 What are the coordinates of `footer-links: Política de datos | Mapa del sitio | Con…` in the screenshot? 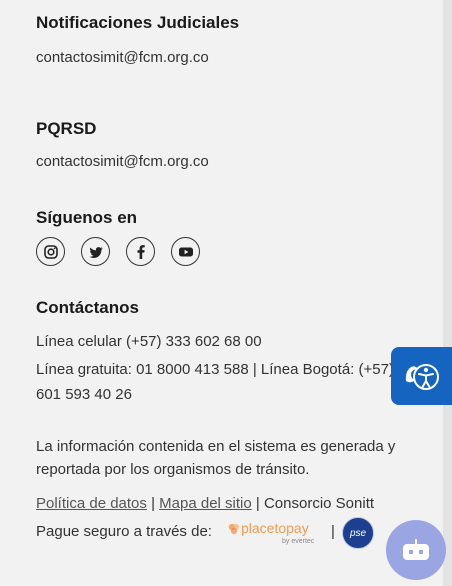 It's located at (205, 503).